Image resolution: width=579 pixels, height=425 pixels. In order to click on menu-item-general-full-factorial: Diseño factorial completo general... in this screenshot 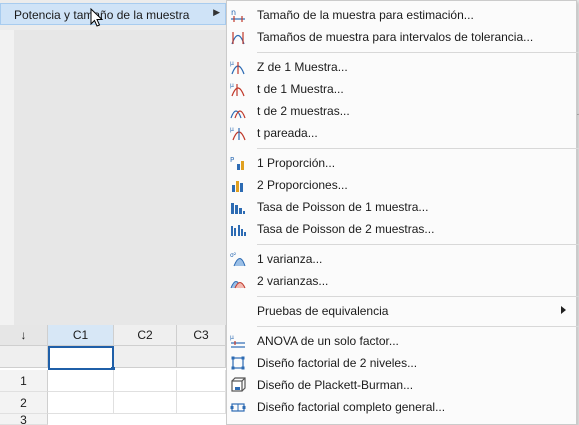, I will do `click(401, 407)`.